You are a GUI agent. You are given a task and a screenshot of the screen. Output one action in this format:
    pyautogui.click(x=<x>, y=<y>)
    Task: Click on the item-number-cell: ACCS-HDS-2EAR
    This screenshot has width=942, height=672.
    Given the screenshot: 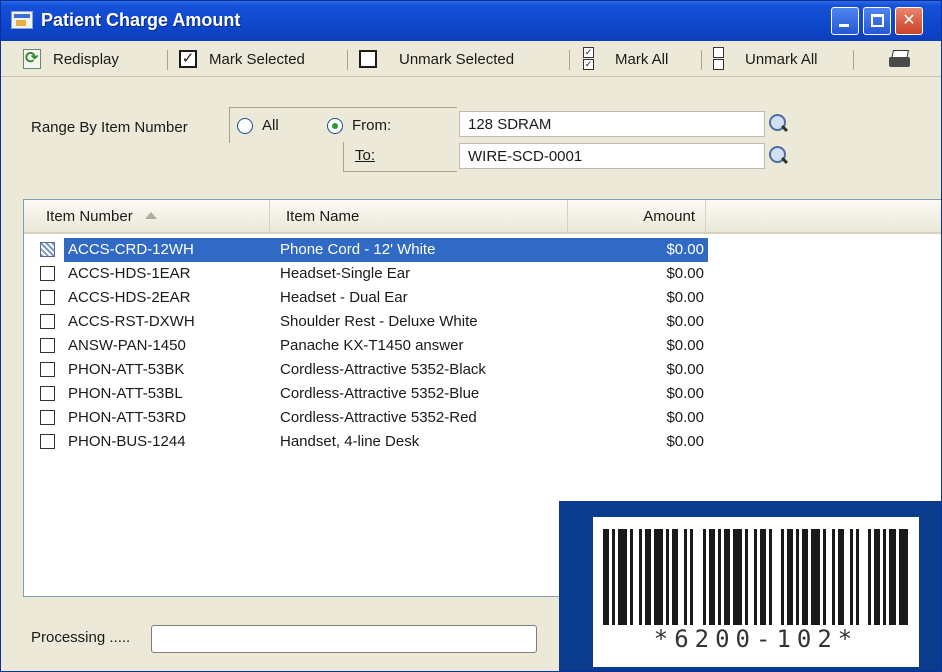 What is the action you would take?
    pyautogui.click(x=129, y=297)
    